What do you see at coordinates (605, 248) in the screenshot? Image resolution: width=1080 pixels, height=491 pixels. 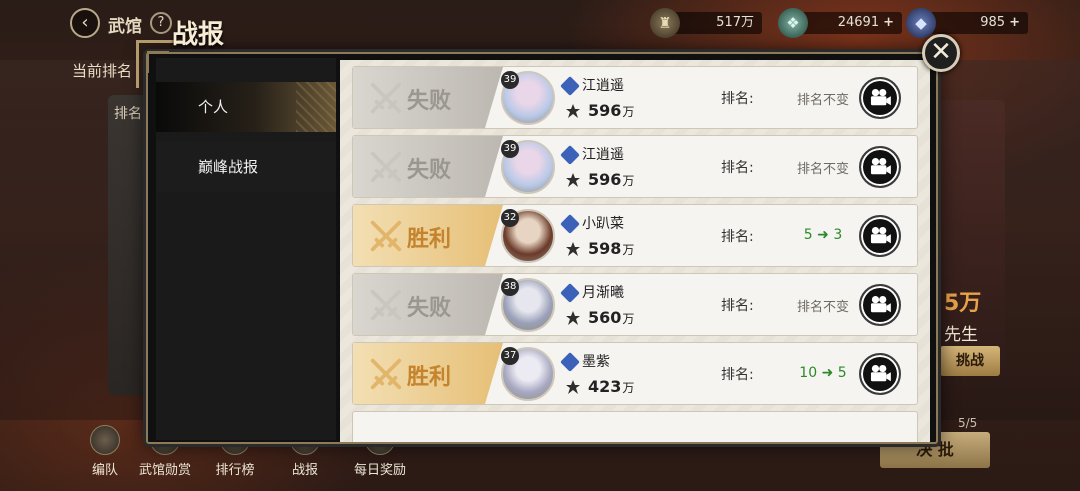 I see `power-number: 598` at bounding box center [605, 248].